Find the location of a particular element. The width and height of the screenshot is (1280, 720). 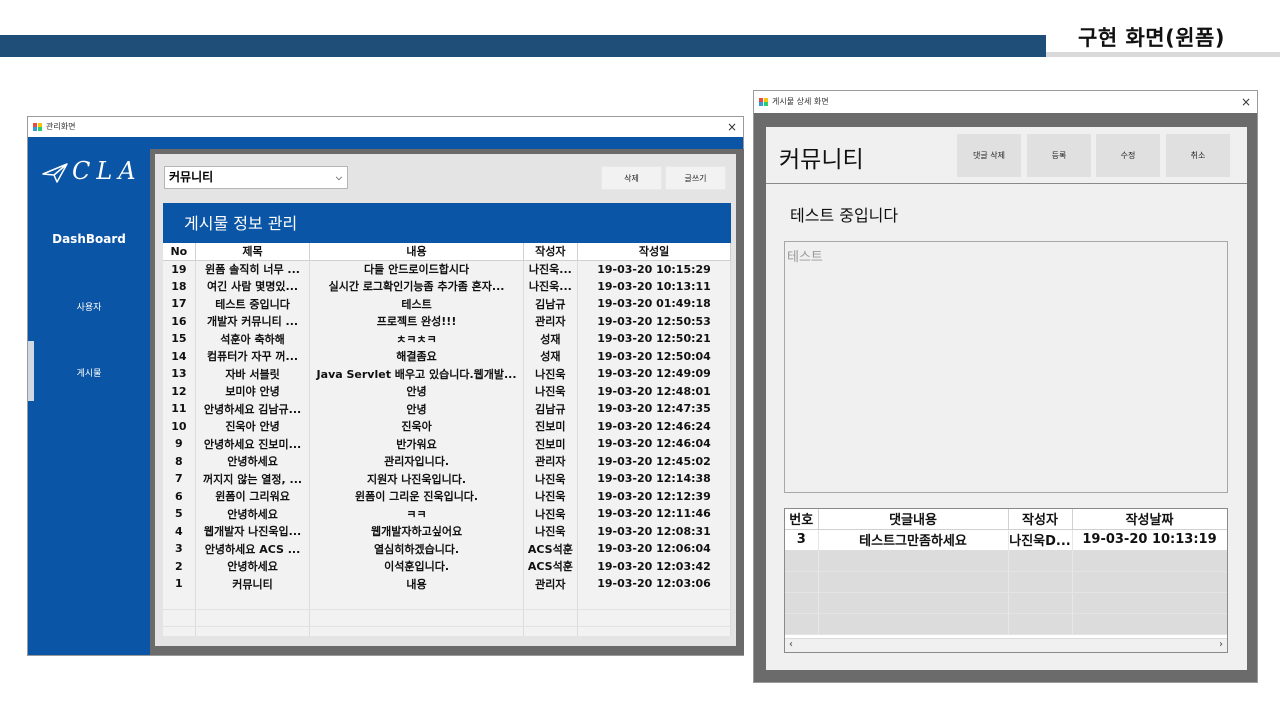

table-cell: 17 is located at coordinates (179, 304).